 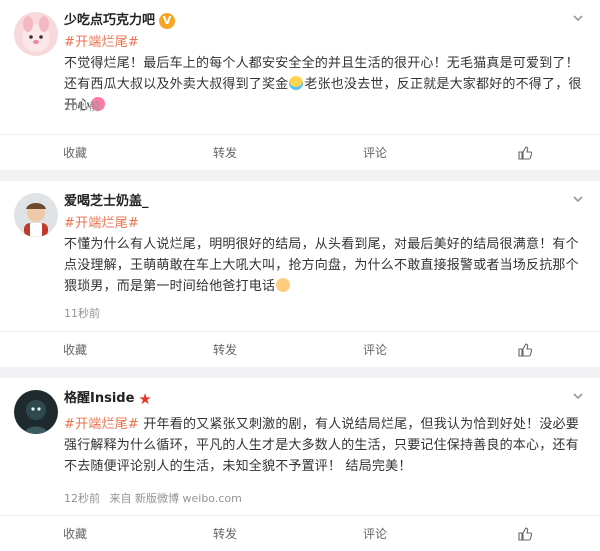 What do you see at coordinates (167, 21) in the screenshot?
I see `verified-badge-icon: V` at bounding box center [167, 21].